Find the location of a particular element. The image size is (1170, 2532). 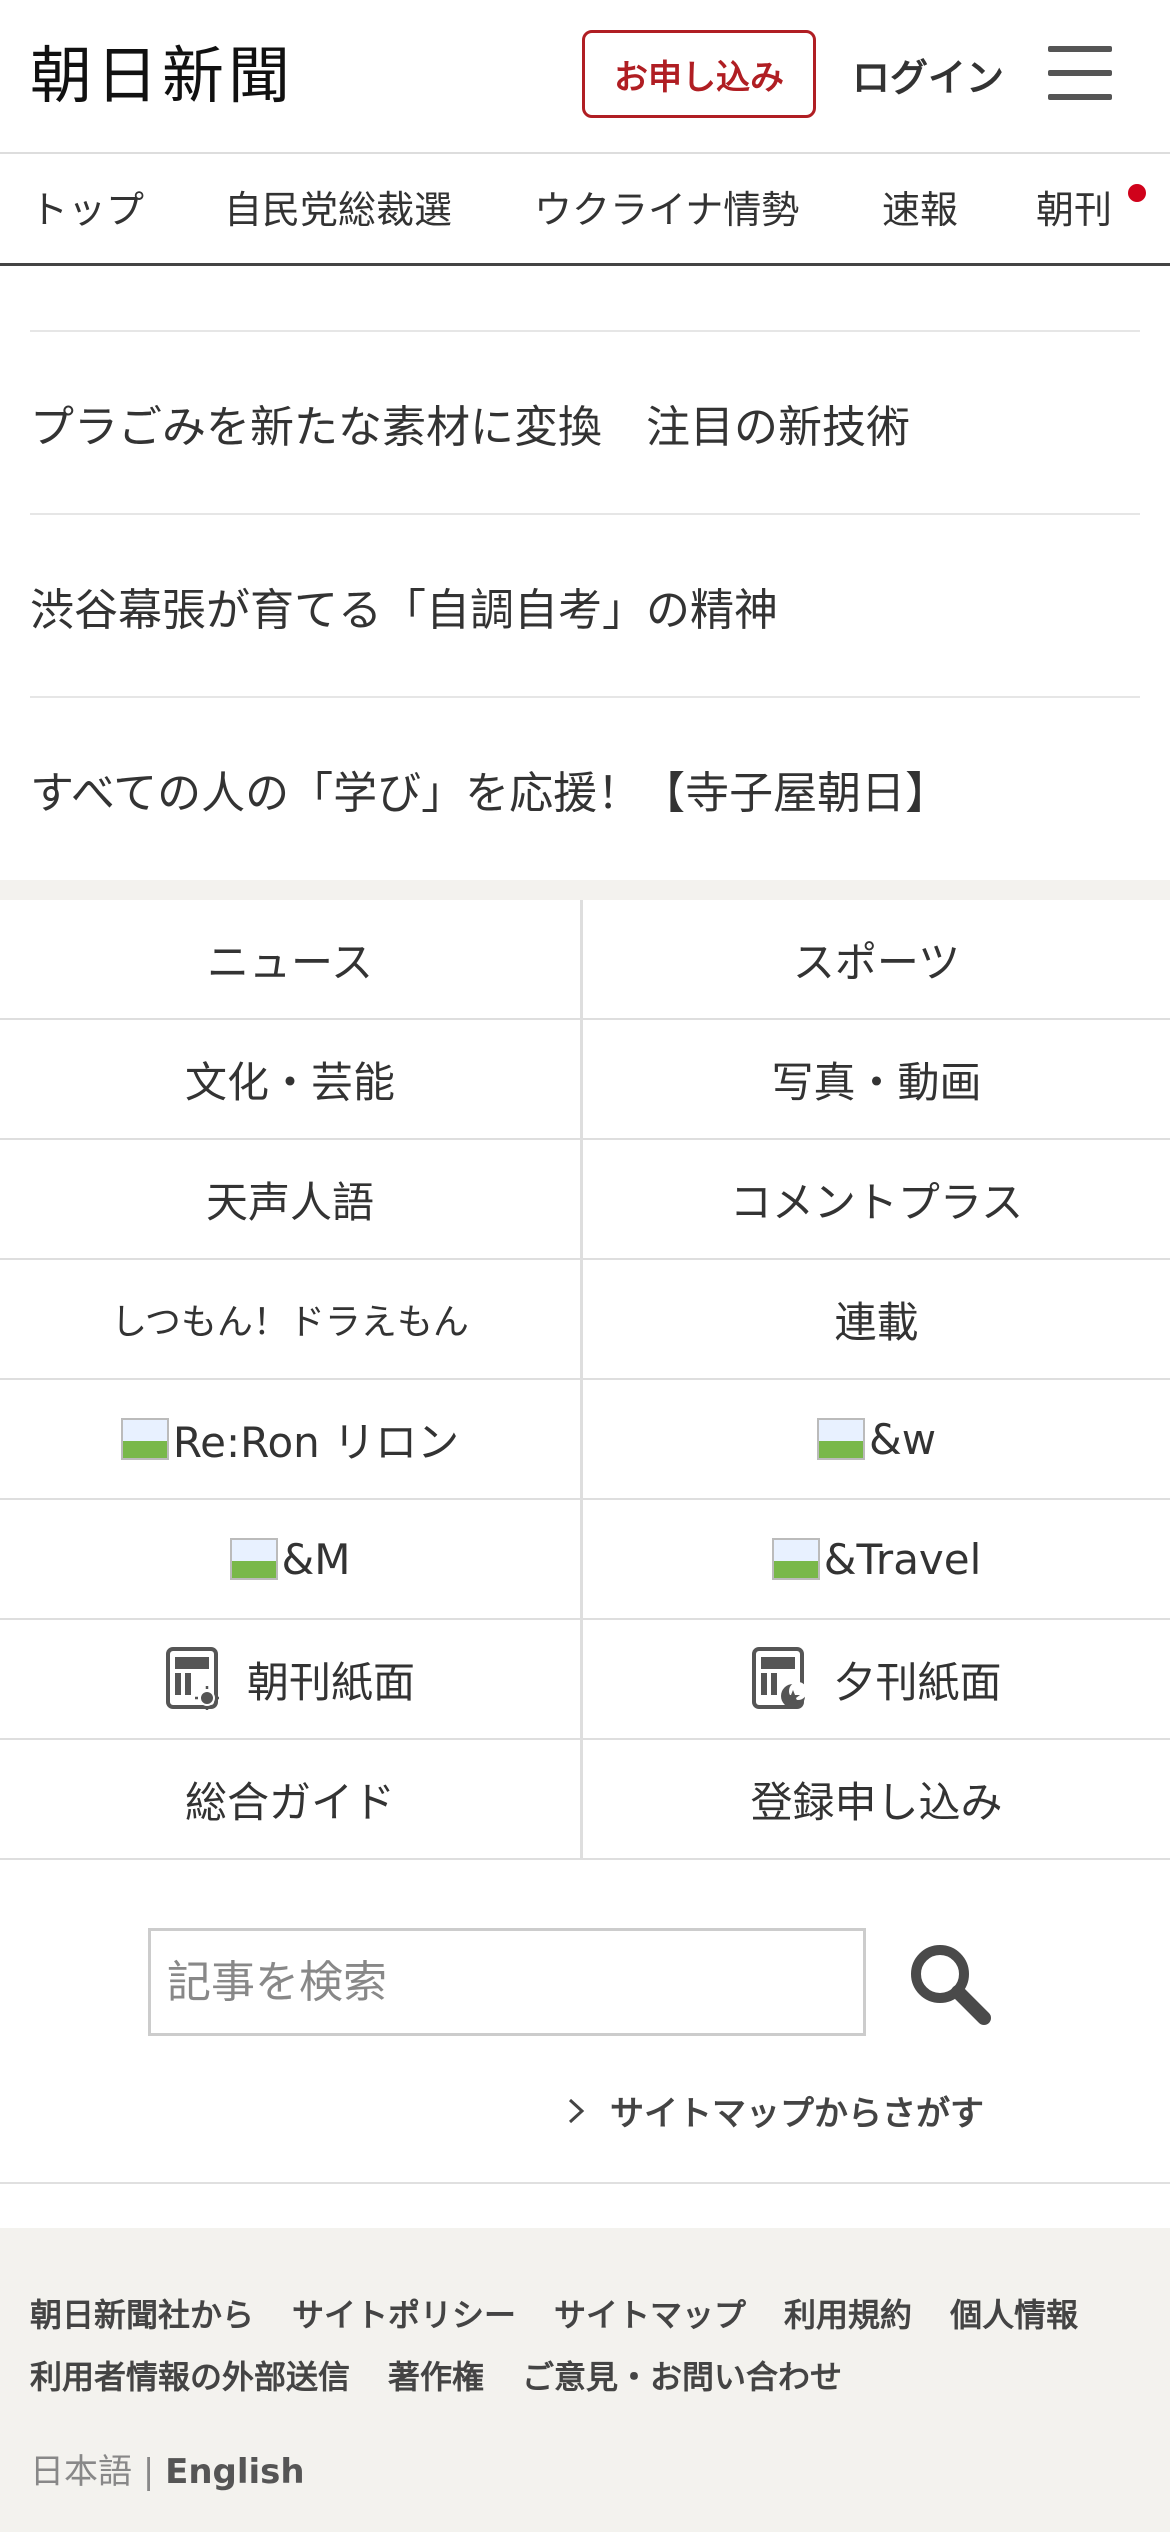

morning-paper-icon is located at coordinates (192, 1678).